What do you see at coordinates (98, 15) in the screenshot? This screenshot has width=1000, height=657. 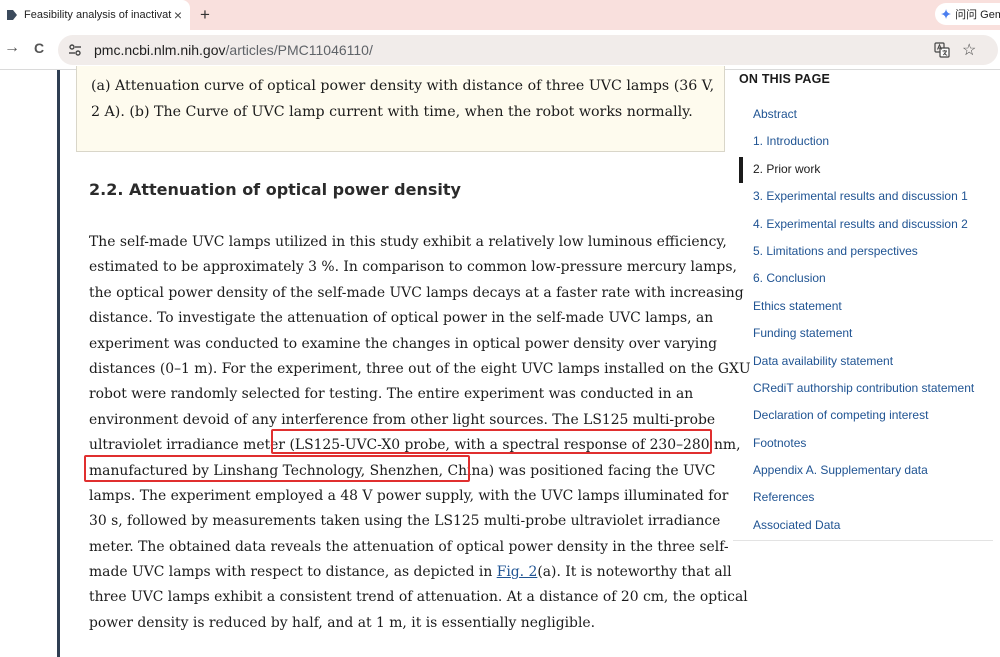 I see `tab-title: Feasibility analysis of inactivation` at bounding box center [98, 15].